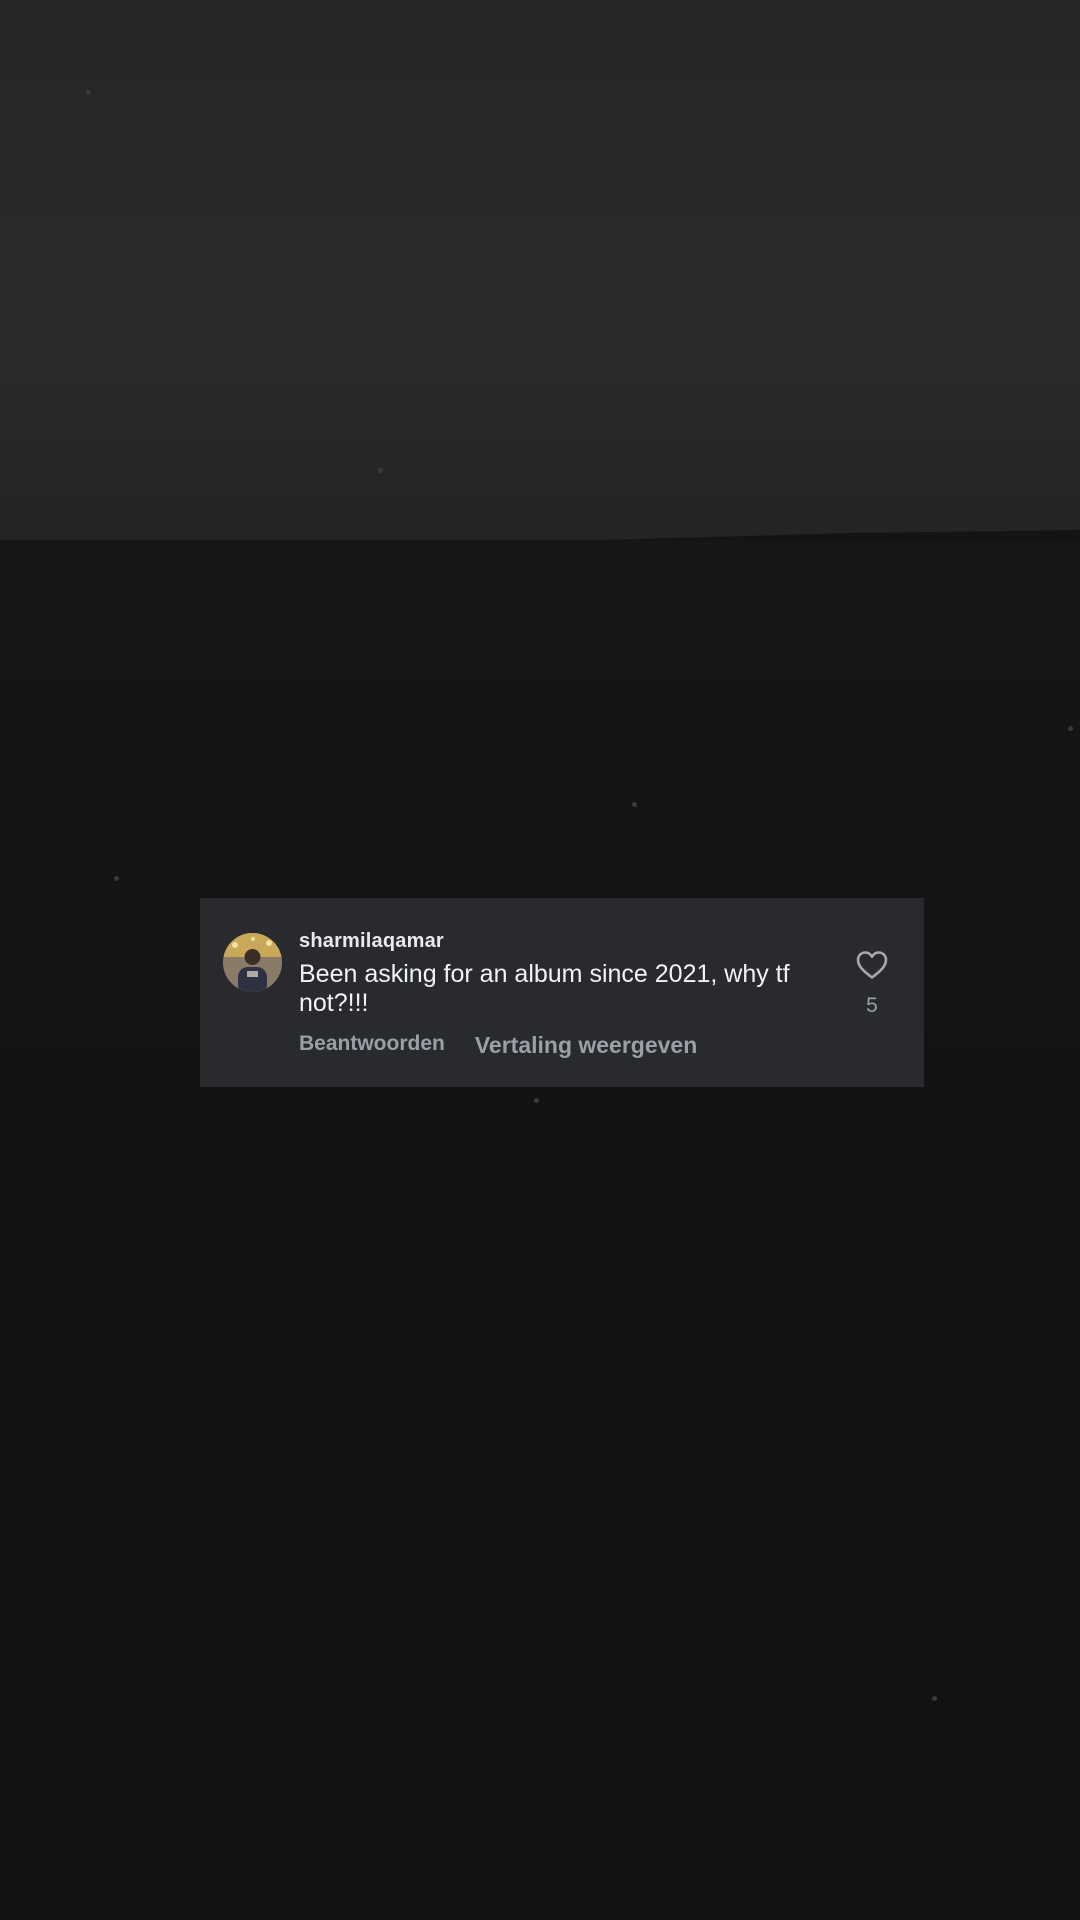  I want to click on reply-button: Beantwoorden, so click(372, 1045).